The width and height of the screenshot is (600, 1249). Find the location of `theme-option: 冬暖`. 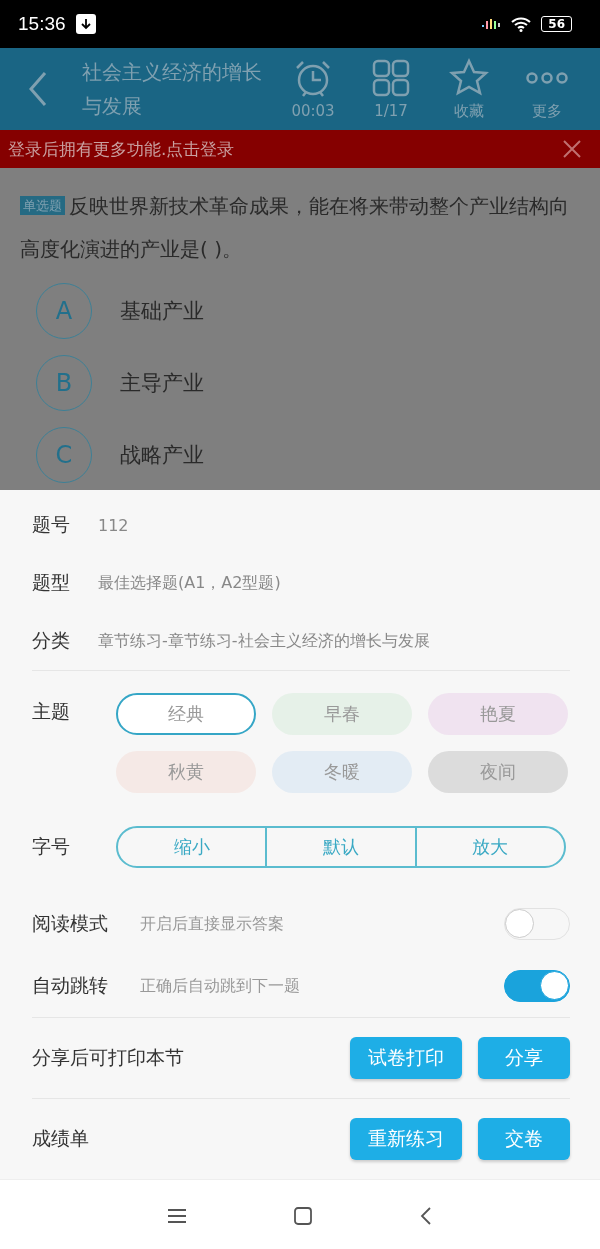

theme-option: 冬暖 is located at coordinates (342, 772).